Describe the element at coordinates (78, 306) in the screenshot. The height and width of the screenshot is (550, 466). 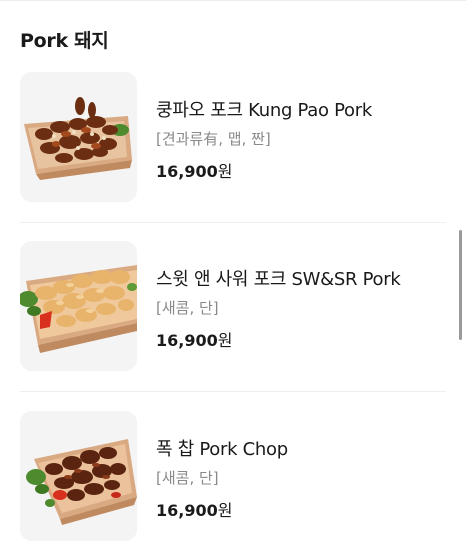
I see `sweet-and-sour-pork-photo` at that location.